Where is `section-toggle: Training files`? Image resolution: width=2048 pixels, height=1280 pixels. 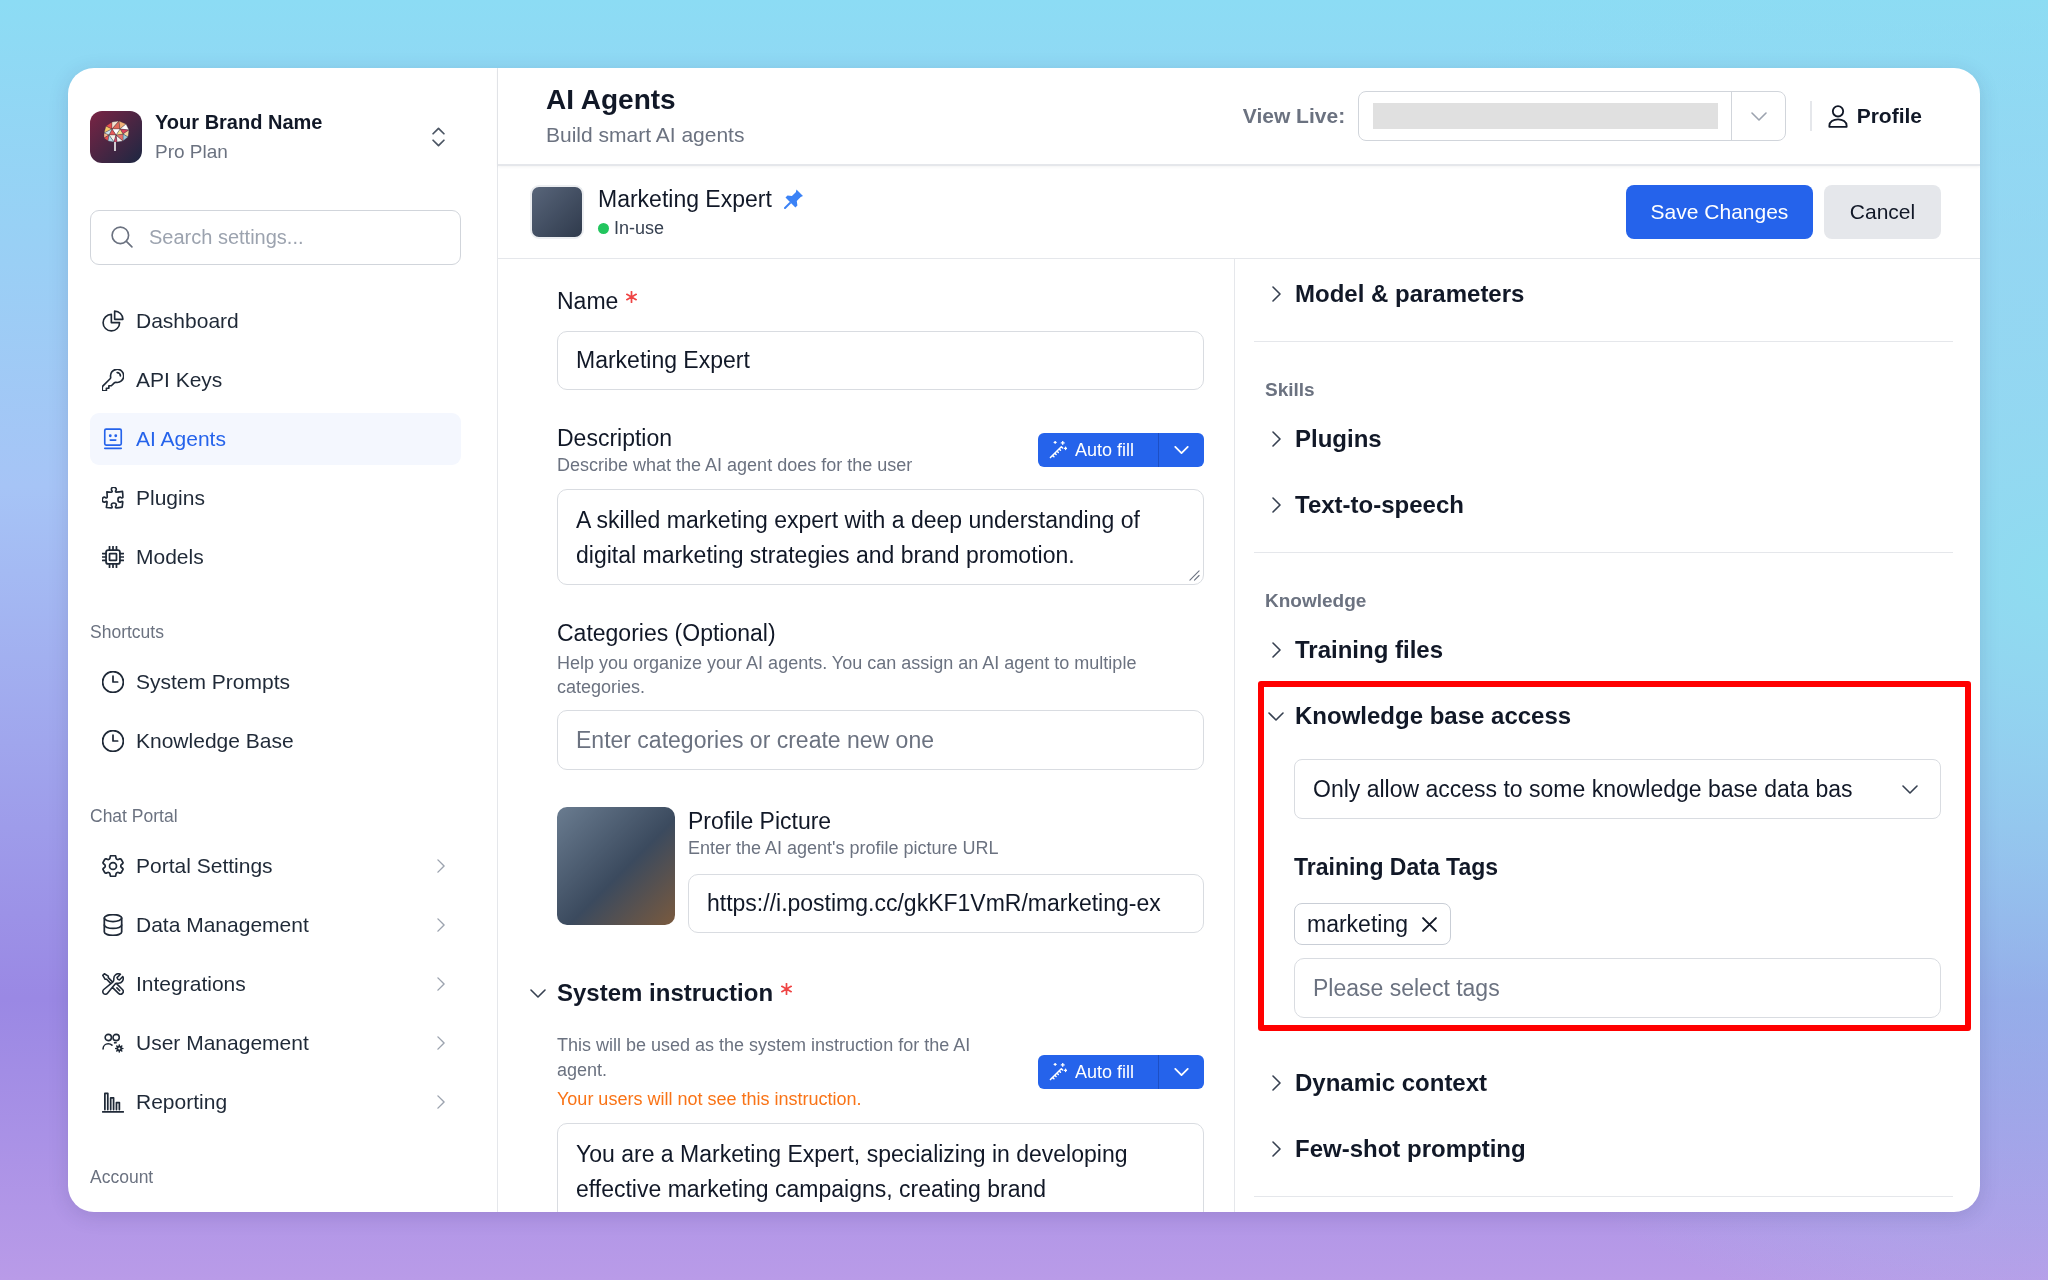 section-toggle: Training files is located at coordinates (1603, 650).